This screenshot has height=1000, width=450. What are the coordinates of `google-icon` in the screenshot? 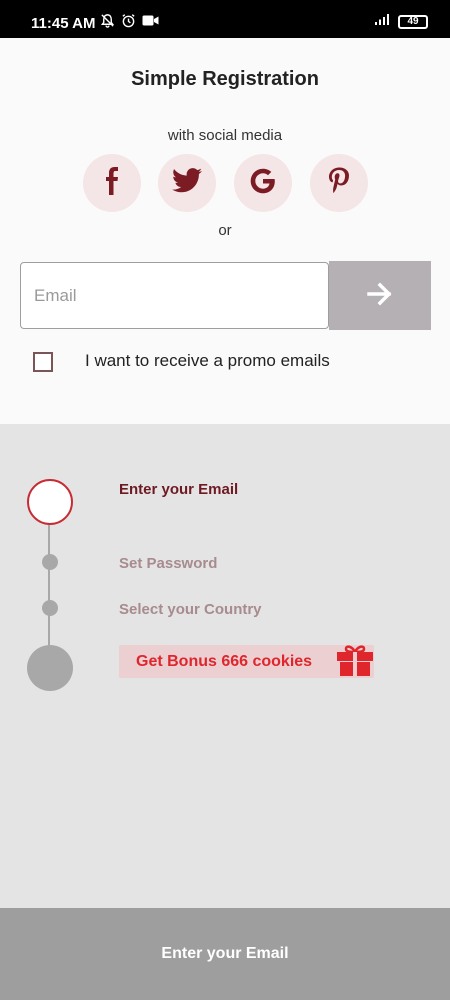 It's located at (263, 183).